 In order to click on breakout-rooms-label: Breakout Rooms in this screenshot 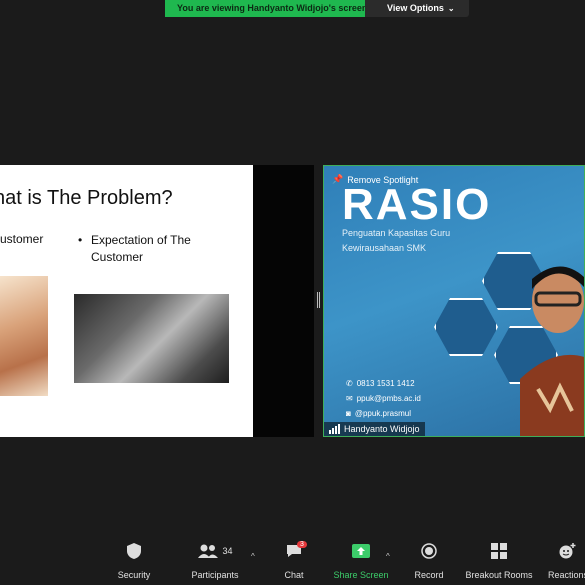, I will do `click(499, 575)`.